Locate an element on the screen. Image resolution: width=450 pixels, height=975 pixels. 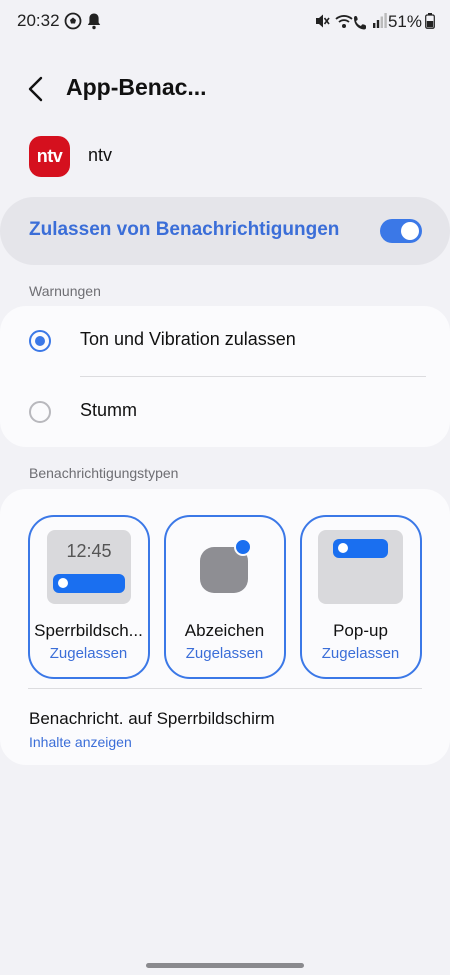
app-name: ntv is located at coordinates (100, 155).